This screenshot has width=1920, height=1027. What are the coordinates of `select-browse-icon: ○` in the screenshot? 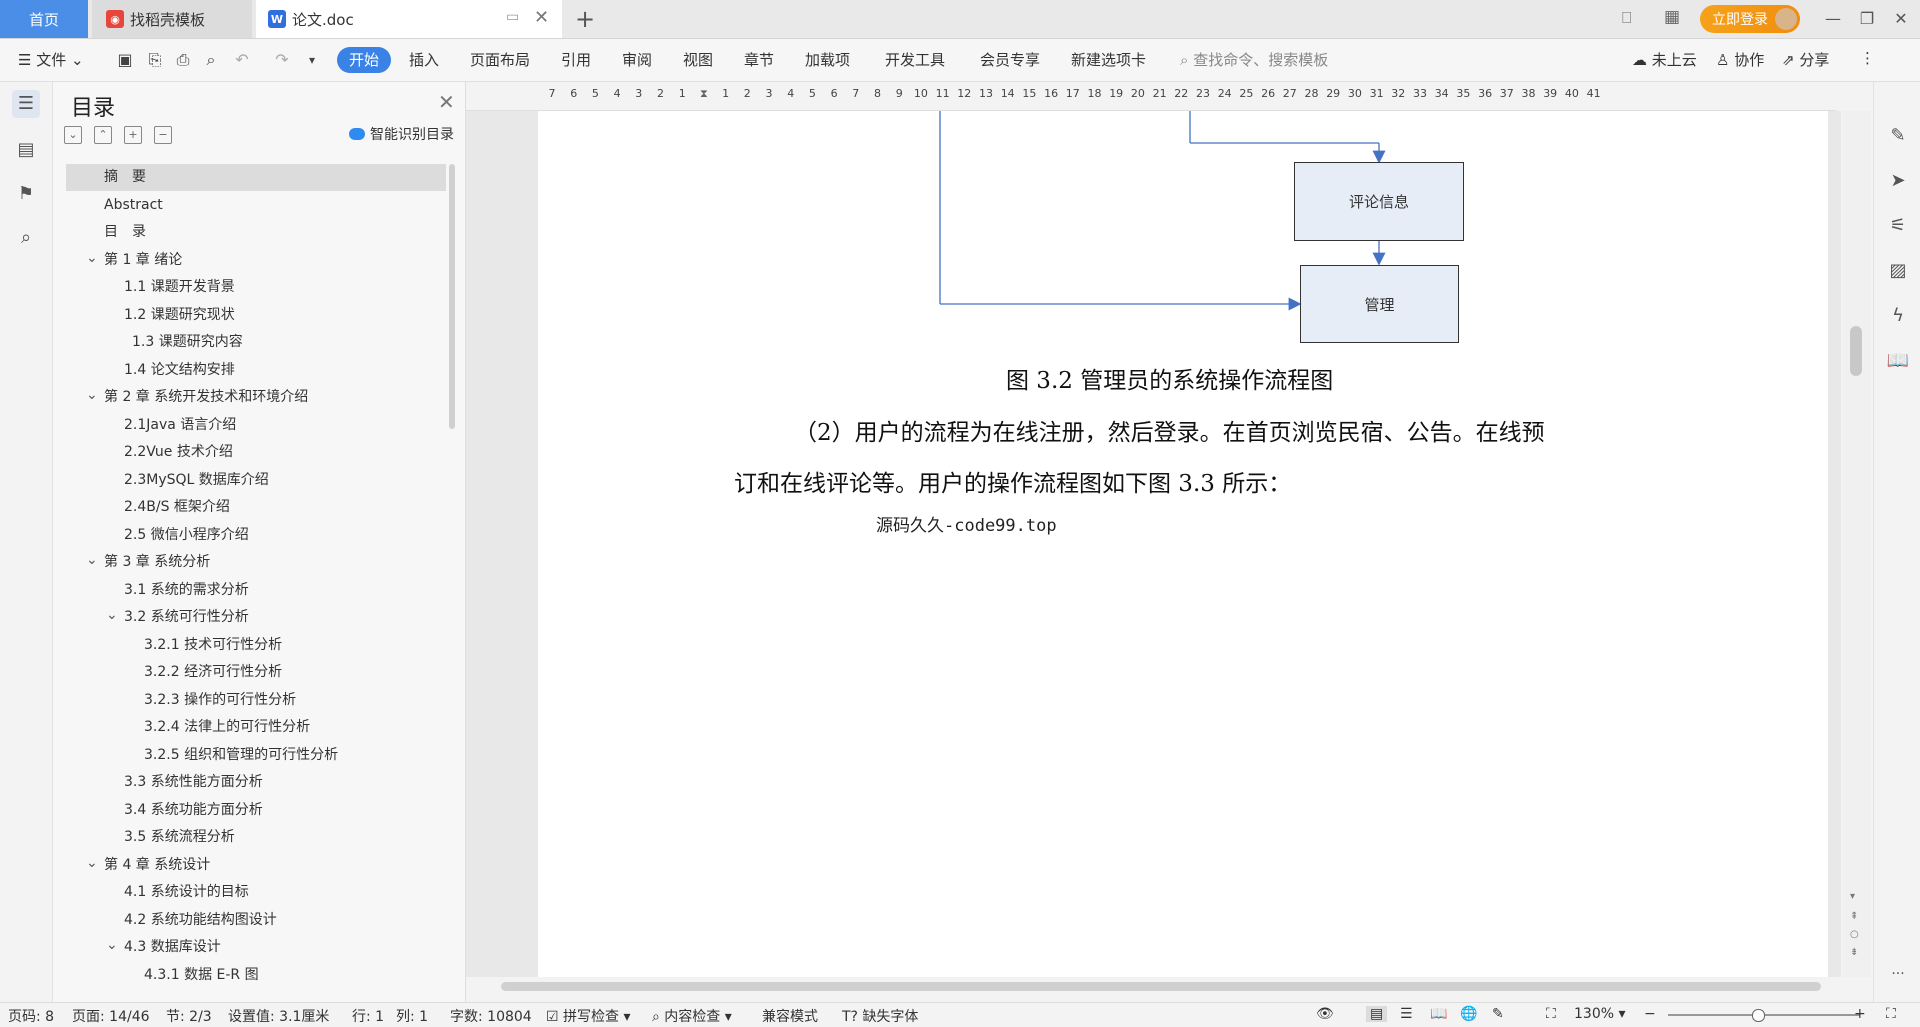 It's located at (1854, 934).